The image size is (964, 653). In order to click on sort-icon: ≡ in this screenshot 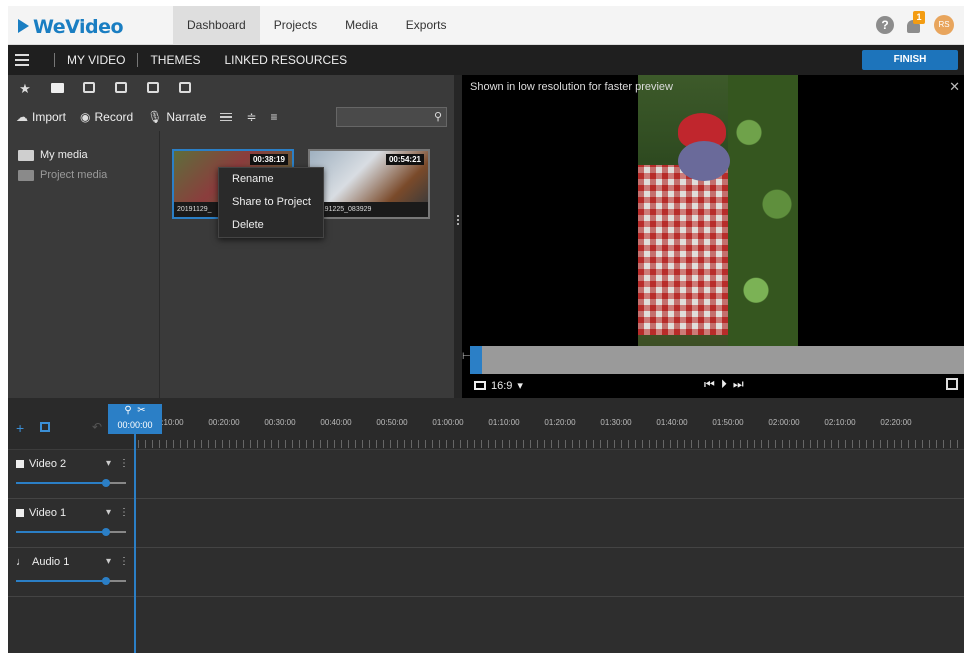, I will do `click(274, 117)`.